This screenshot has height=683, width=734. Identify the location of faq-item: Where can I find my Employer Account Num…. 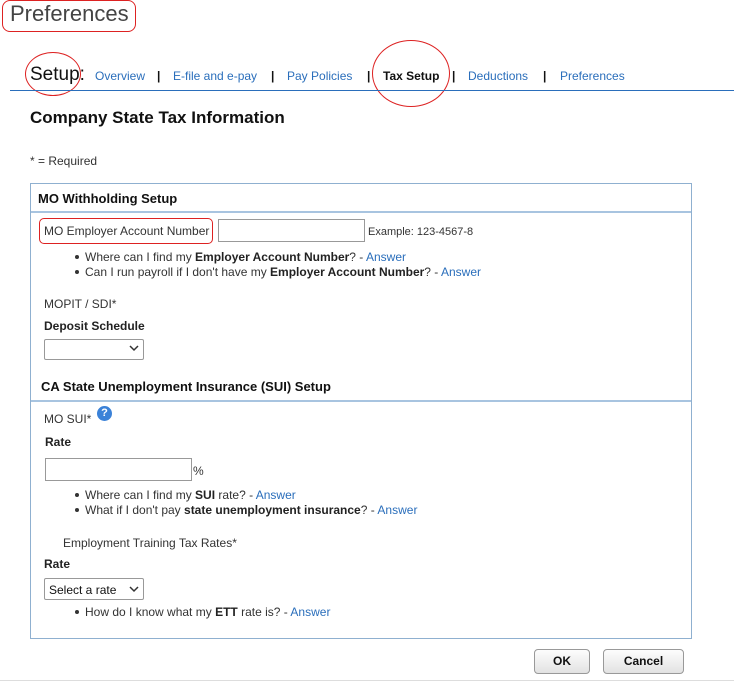
(240, 257).